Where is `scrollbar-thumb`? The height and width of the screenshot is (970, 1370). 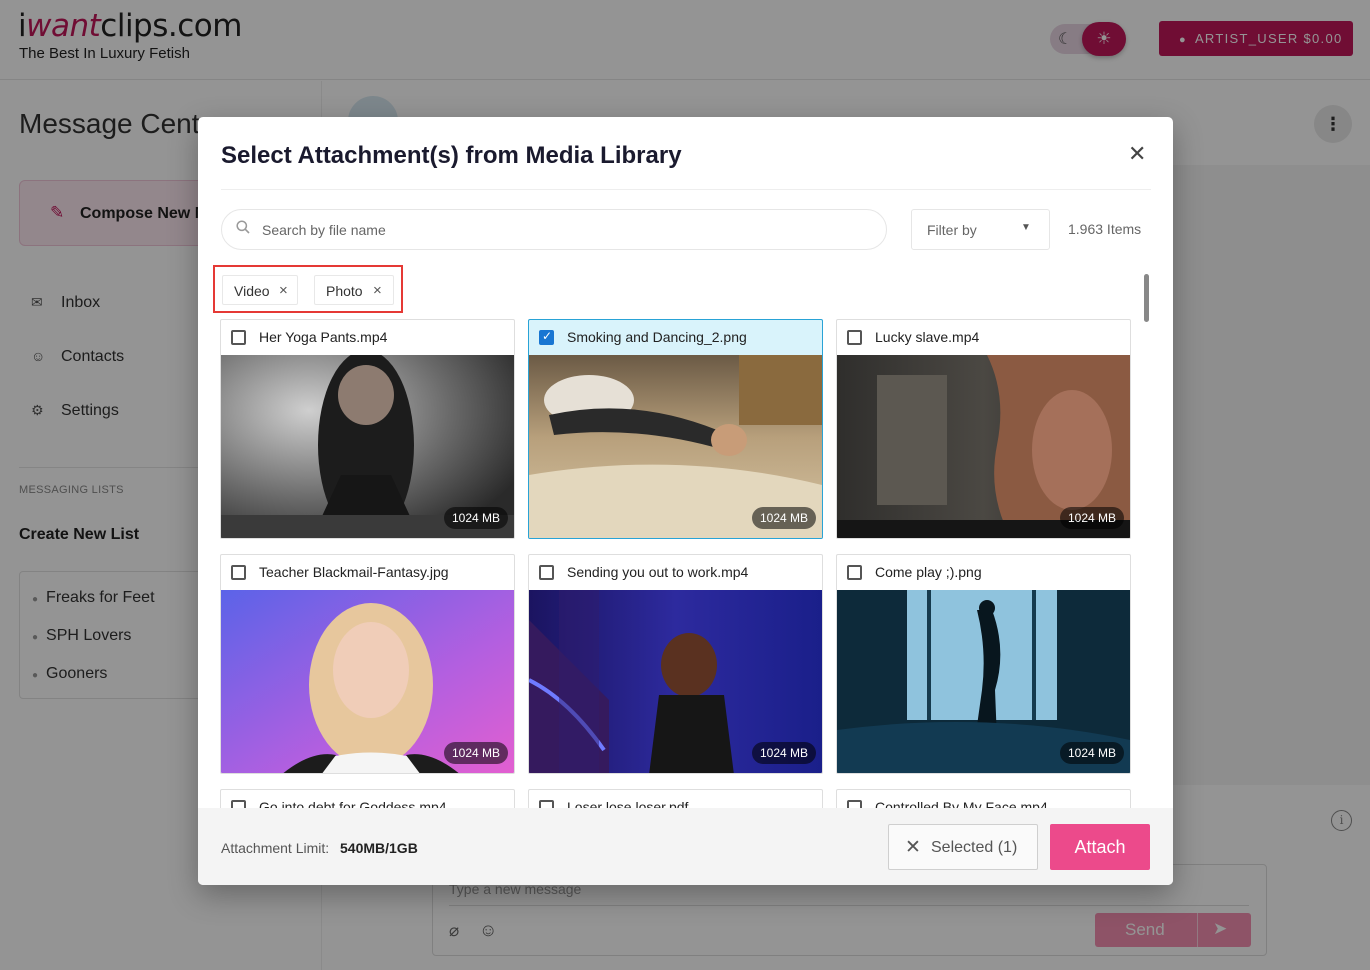 scrollbar-thumb is located at coordinates (1146, 298).